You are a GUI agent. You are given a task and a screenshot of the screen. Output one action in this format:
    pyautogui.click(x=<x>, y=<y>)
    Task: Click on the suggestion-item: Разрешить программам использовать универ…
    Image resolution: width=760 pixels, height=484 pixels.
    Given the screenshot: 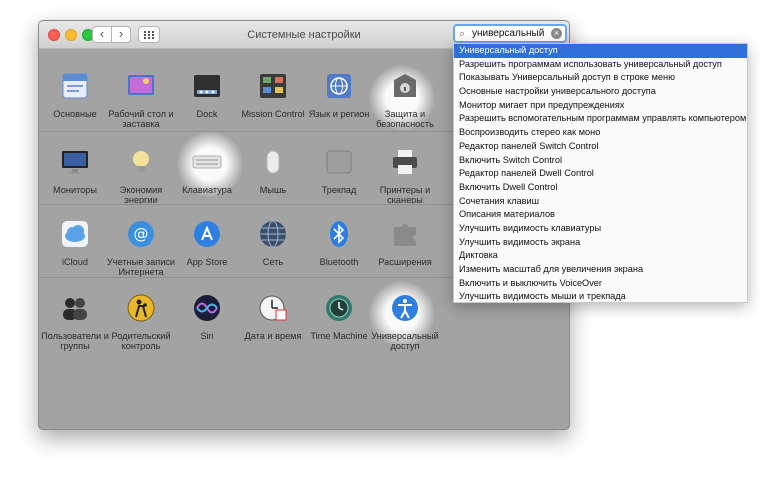 What is the action you would take?
    pyautogui.click(x=600, y=65)
    